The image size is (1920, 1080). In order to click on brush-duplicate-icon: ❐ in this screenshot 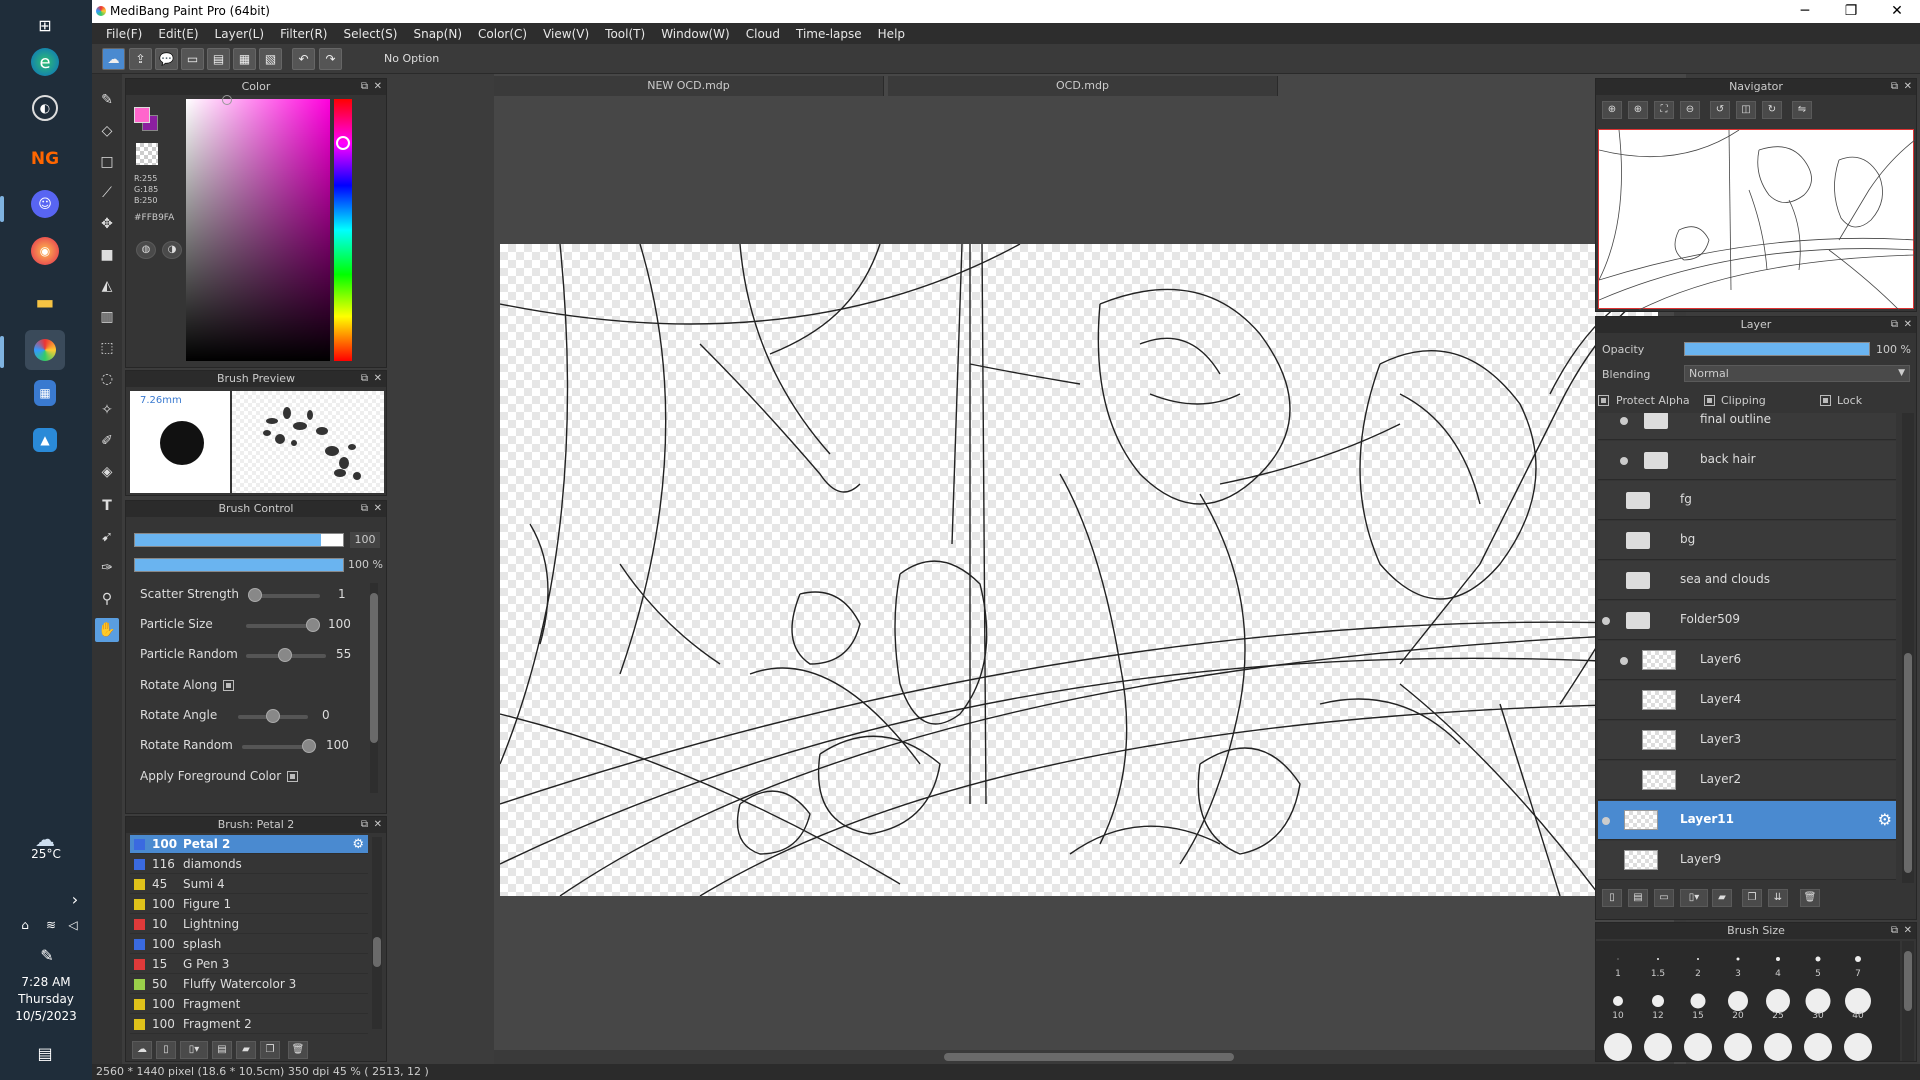, I will do `click(270, 1050)`.